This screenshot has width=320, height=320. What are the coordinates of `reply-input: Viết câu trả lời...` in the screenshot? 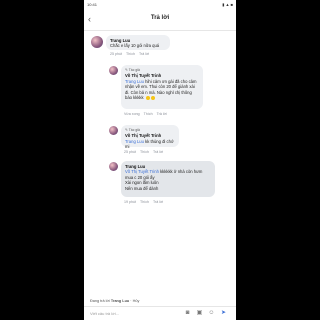 It's located at (133, 314).